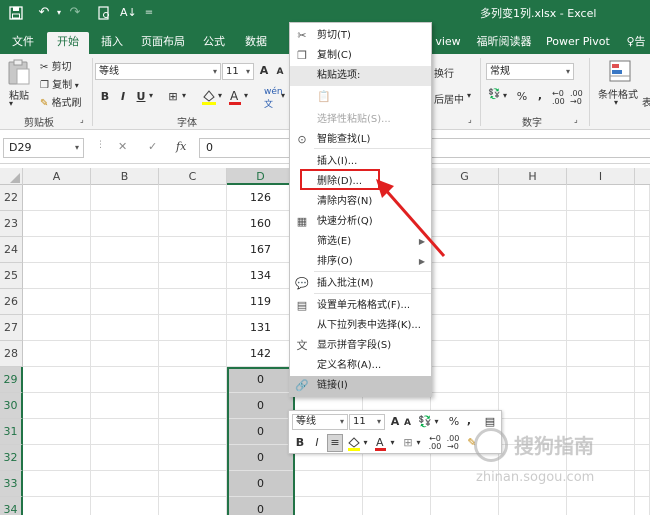 The image size is (650, 515). I want to click on tab-view: view, so click(448, 43).